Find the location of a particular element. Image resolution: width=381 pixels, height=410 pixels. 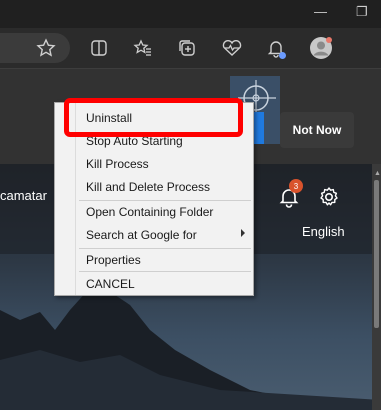

profile-avatar-icon is located at coordinates (321, 48).